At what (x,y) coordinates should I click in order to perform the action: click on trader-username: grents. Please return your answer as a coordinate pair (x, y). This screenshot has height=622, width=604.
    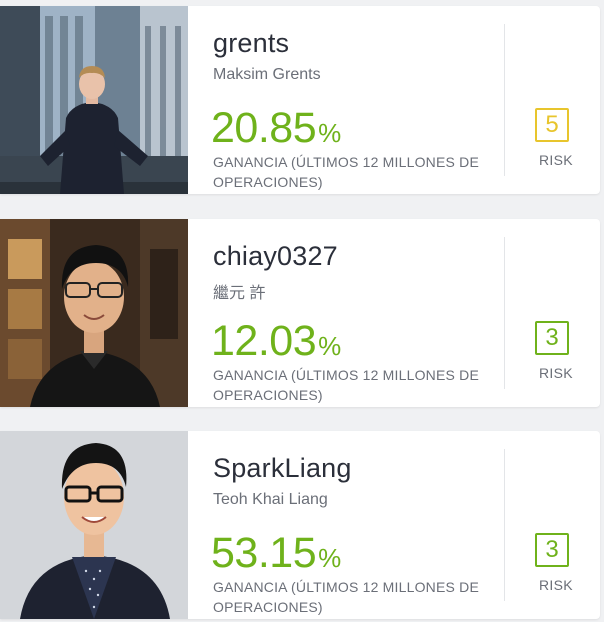
    Looking at the image, I should click on (251, 43).